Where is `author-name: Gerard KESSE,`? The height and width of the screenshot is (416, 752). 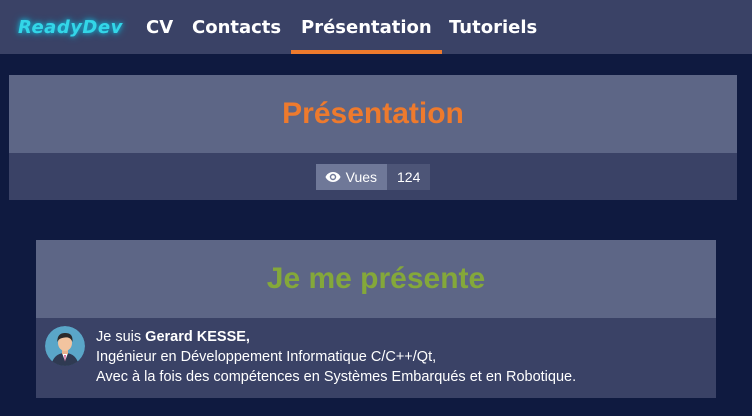
author-name: Gerard KESSE, is located at coordinates (197, 337).